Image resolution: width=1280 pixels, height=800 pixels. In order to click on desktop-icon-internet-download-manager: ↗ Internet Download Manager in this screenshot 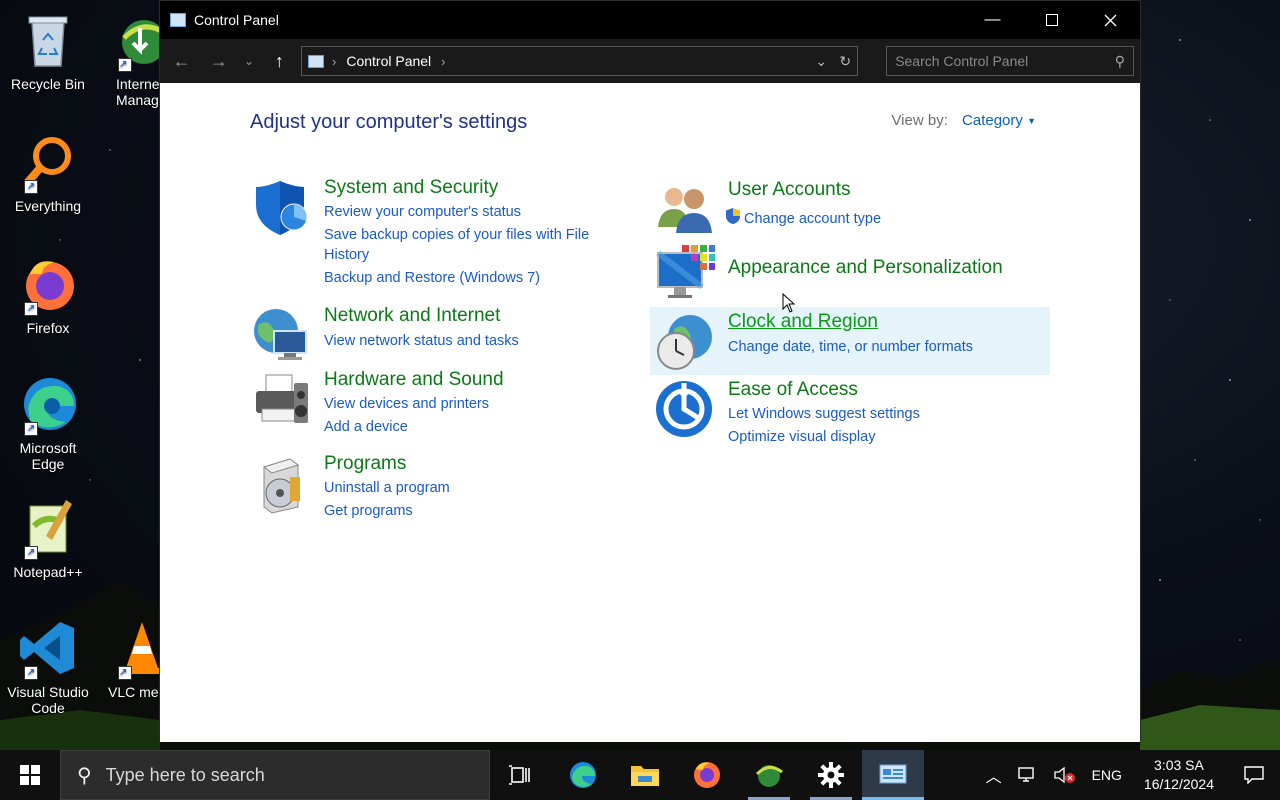, I will do `click(129, 58)`.